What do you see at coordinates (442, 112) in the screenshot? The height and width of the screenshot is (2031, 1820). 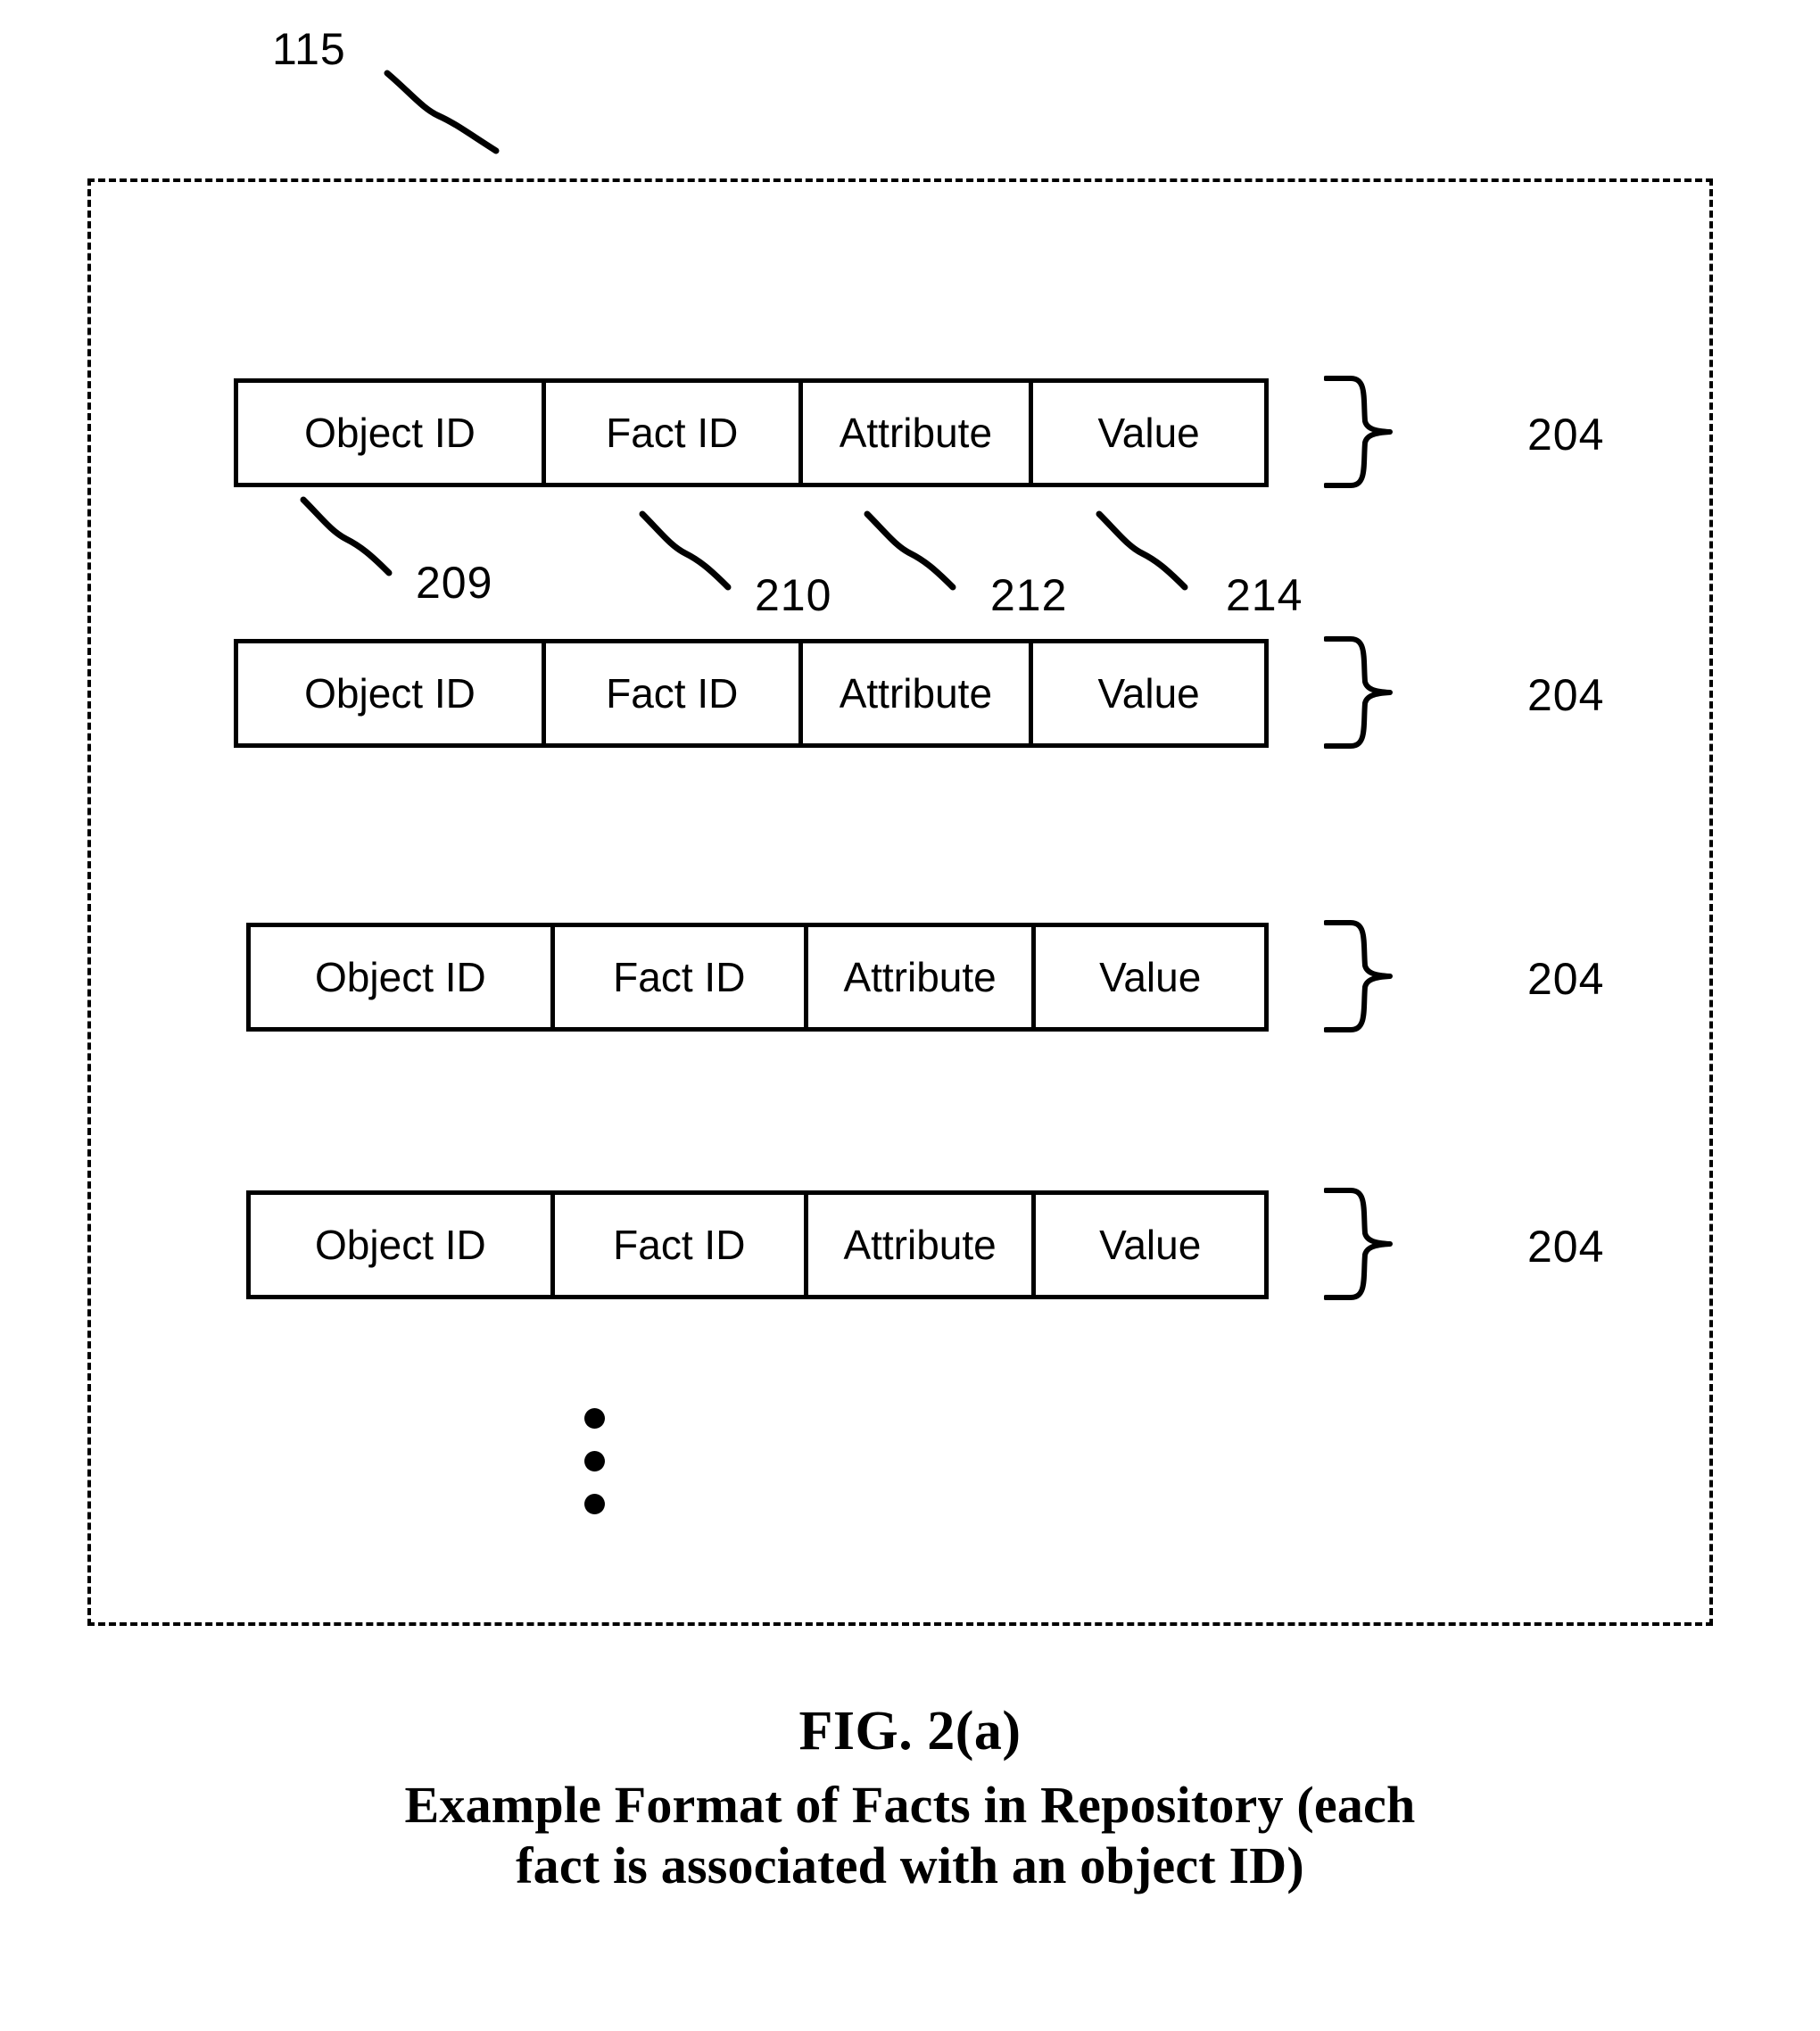 I see `leader-line-115-icon` at bounding box center [442, 112].